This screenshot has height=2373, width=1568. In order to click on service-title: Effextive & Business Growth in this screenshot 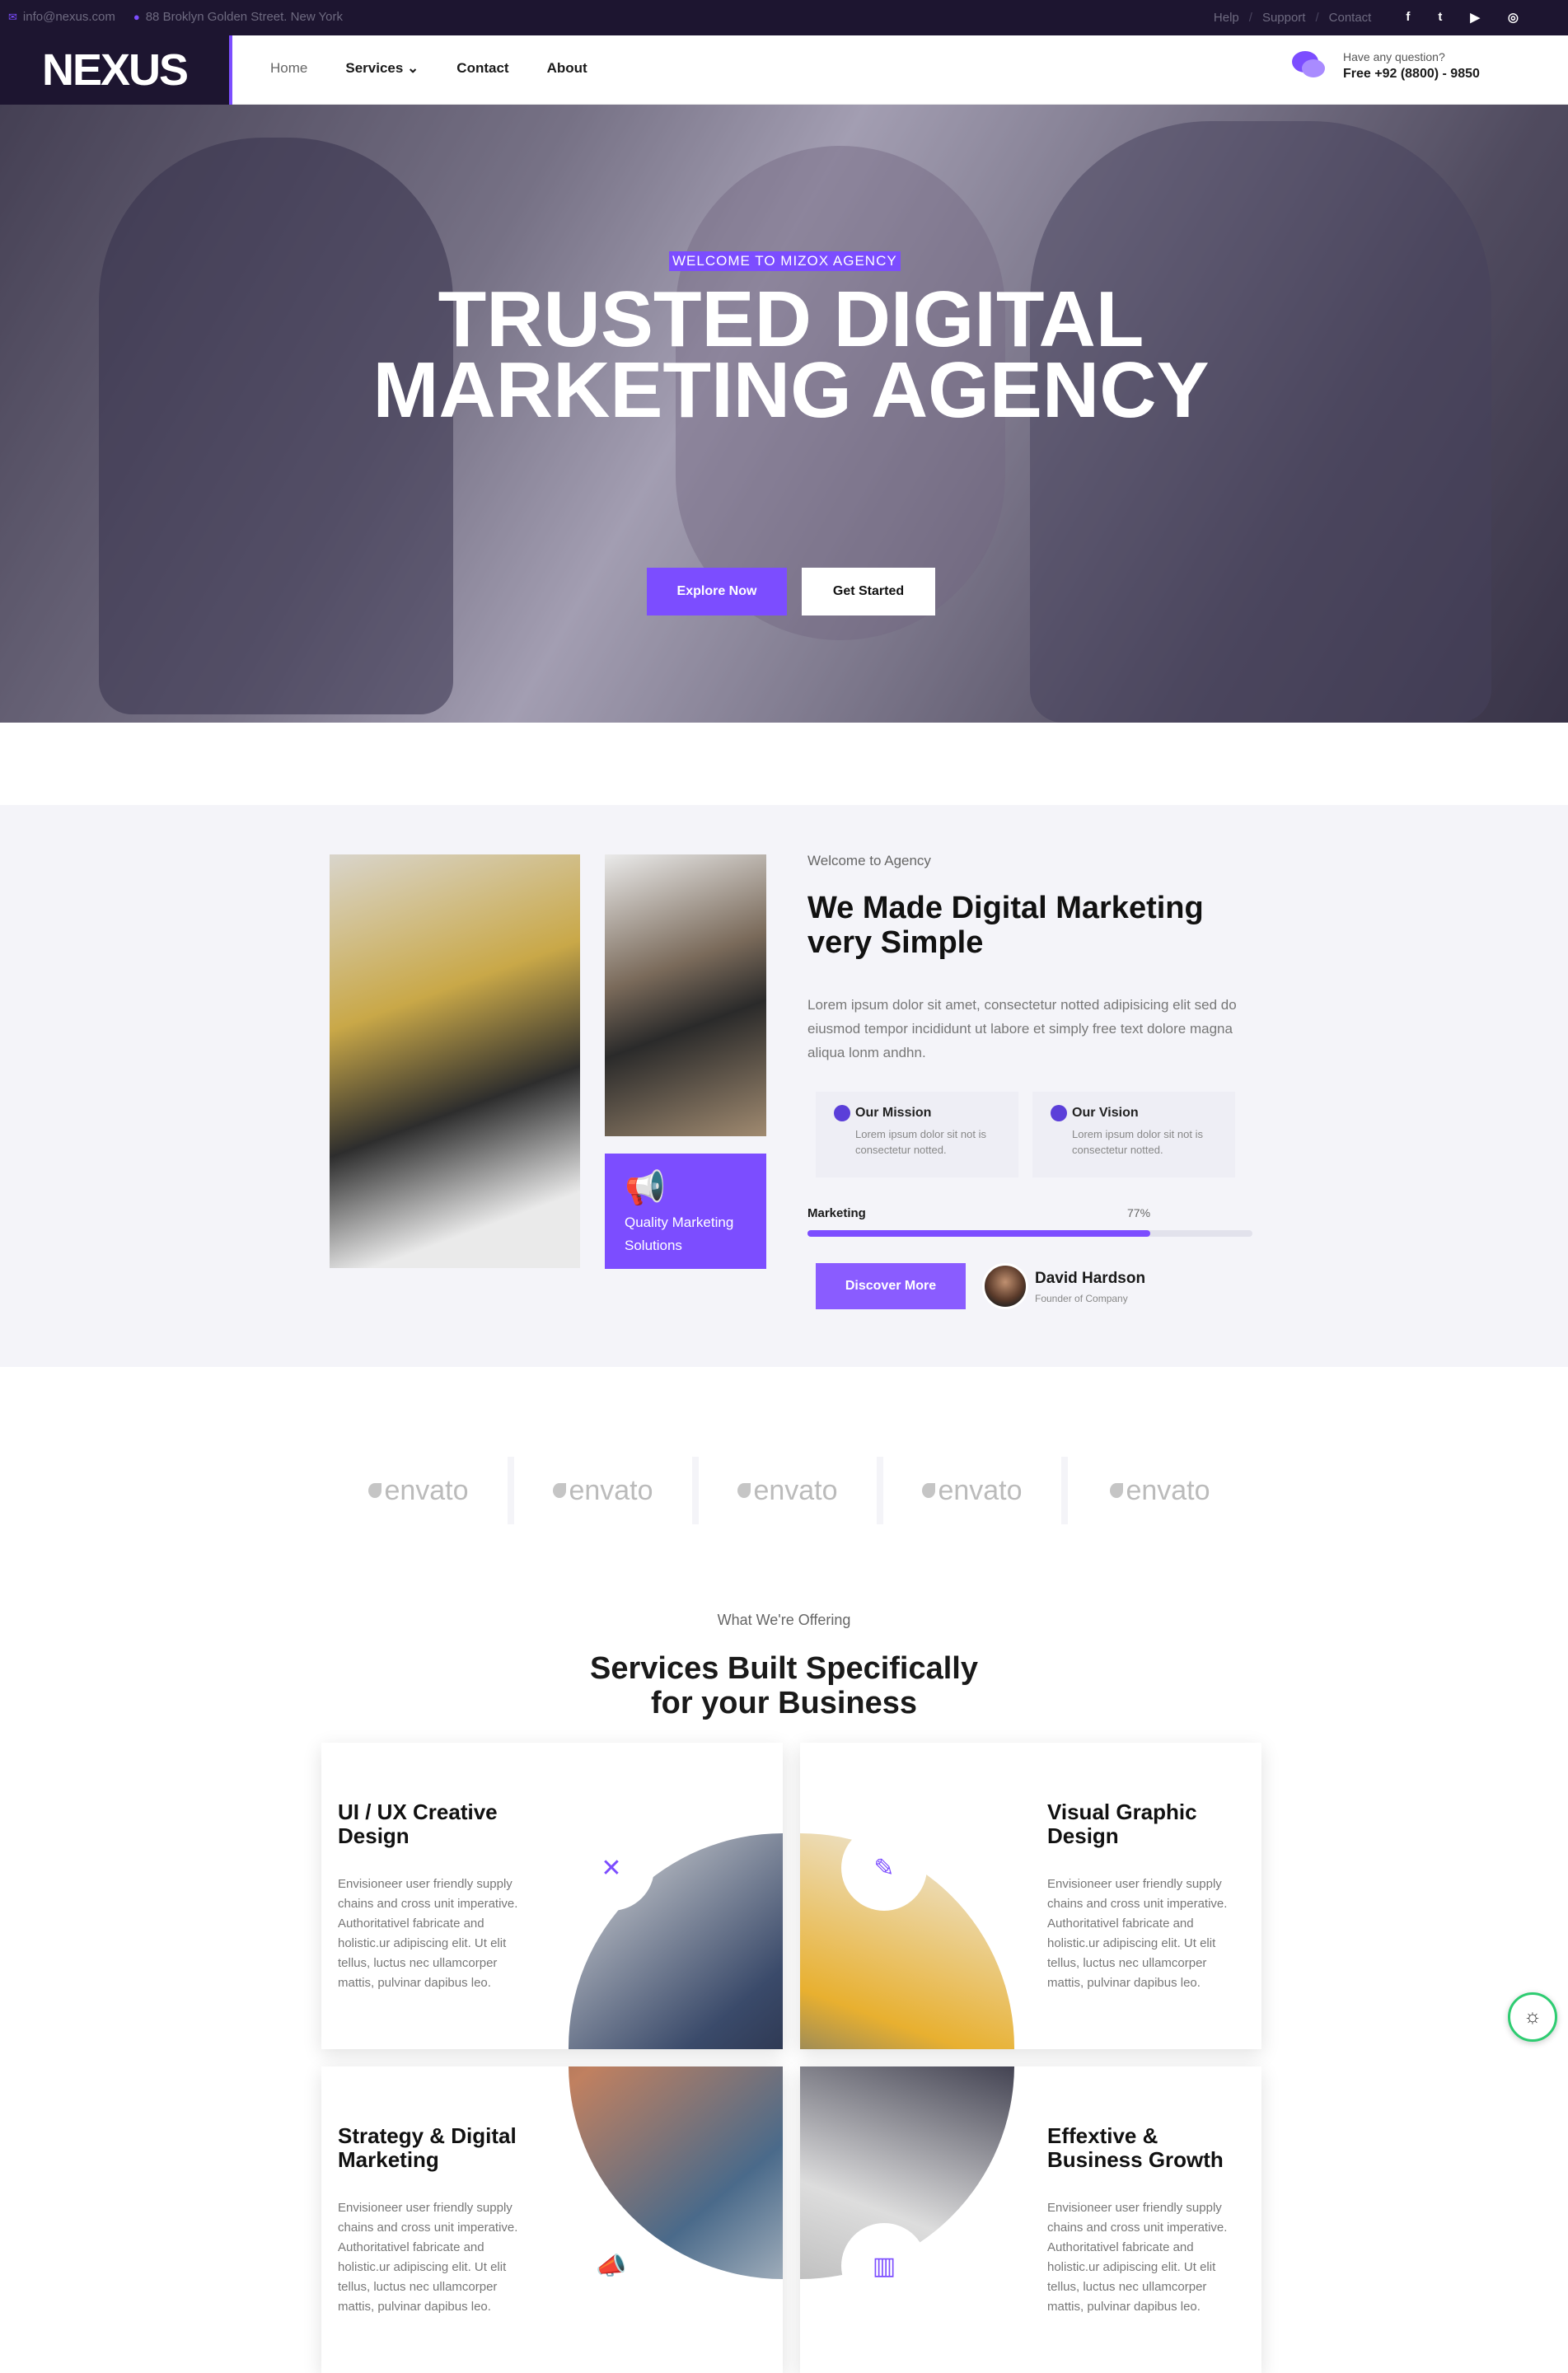, I will do `click(1135, 2147)`.